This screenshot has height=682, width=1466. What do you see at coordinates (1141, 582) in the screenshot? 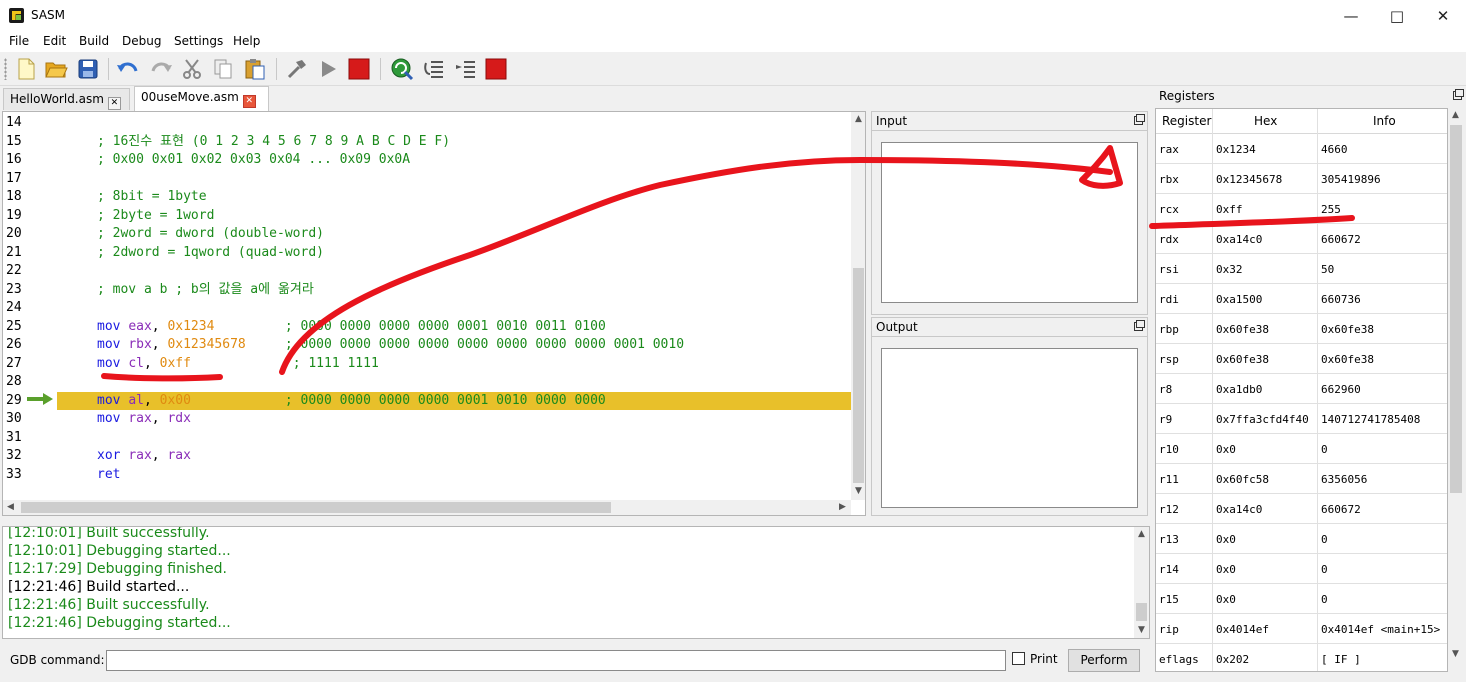
I see `log-vertical-scrollbar: ▲ ▼` at bounding box center [1141, 582].